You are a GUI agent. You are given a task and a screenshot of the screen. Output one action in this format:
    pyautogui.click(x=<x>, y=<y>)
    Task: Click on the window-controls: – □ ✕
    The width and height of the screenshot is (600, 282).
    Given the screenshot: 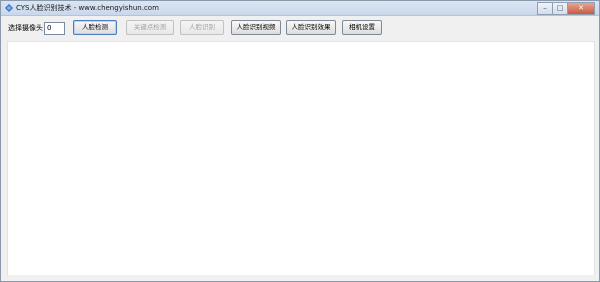 What is the action you would take?
    pyautogui.click(x=566, y=8)
    